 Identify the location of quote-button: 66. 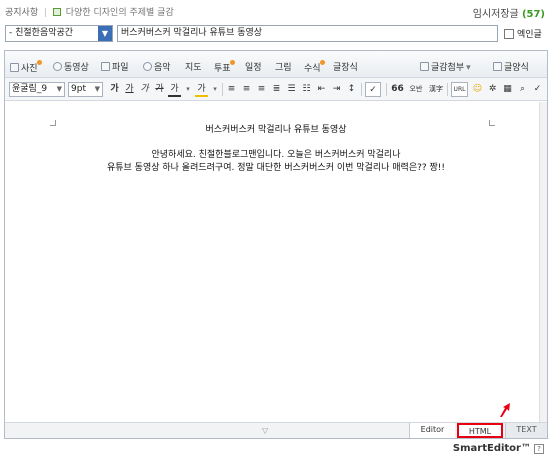
(397, 89).